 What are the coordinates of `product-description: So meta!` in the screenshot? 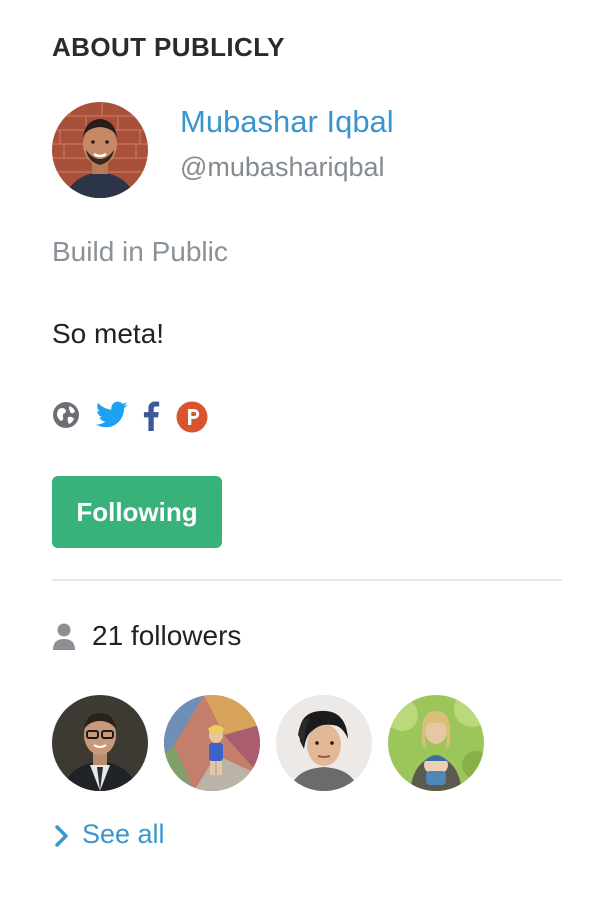 It's located at (108, 333).